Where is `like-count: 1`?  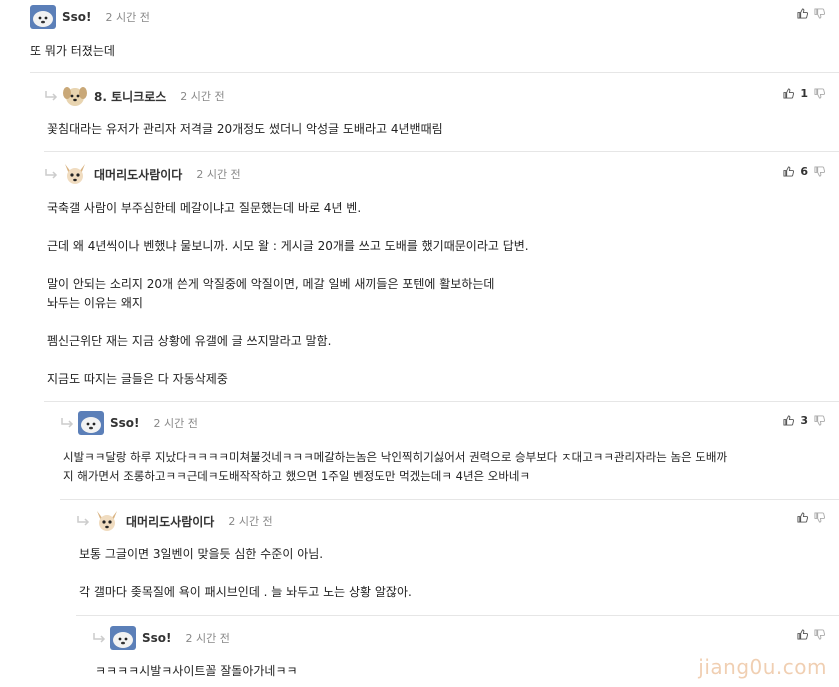
like-count: 1 is located at coordinates (804, 93).